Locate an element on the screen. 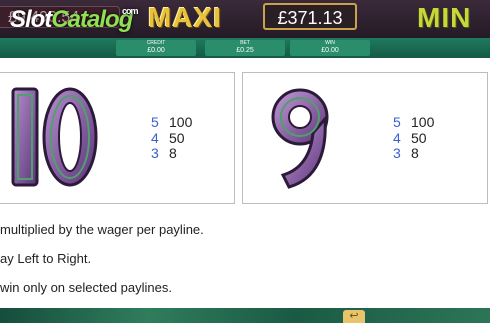 Image resolution: width=490 pixels, height=323 pixels. nine-payouts: 5 100 4 50 38 is located at coordinates (414, 138).